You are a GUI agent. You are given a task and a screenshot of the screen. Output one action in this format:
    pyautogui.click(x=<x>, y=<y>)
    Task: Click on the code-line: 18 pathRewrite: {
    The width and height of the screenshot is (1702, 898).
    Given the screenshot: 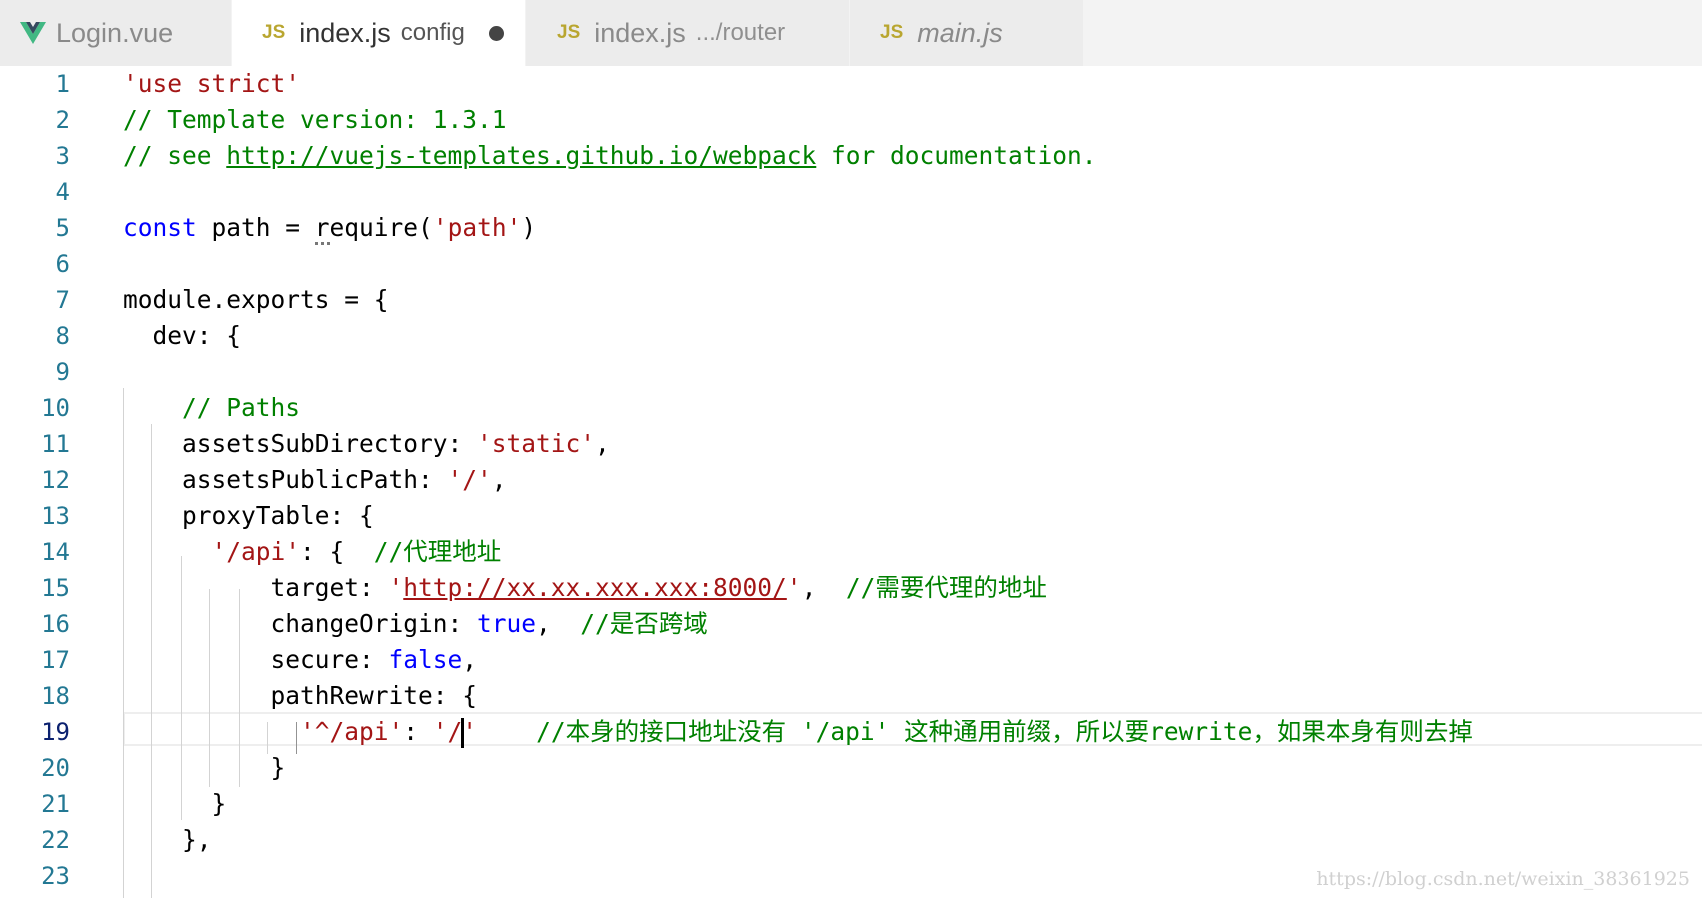 What is the action you would take?
    pyautogui.click(x=851, y=696)
    